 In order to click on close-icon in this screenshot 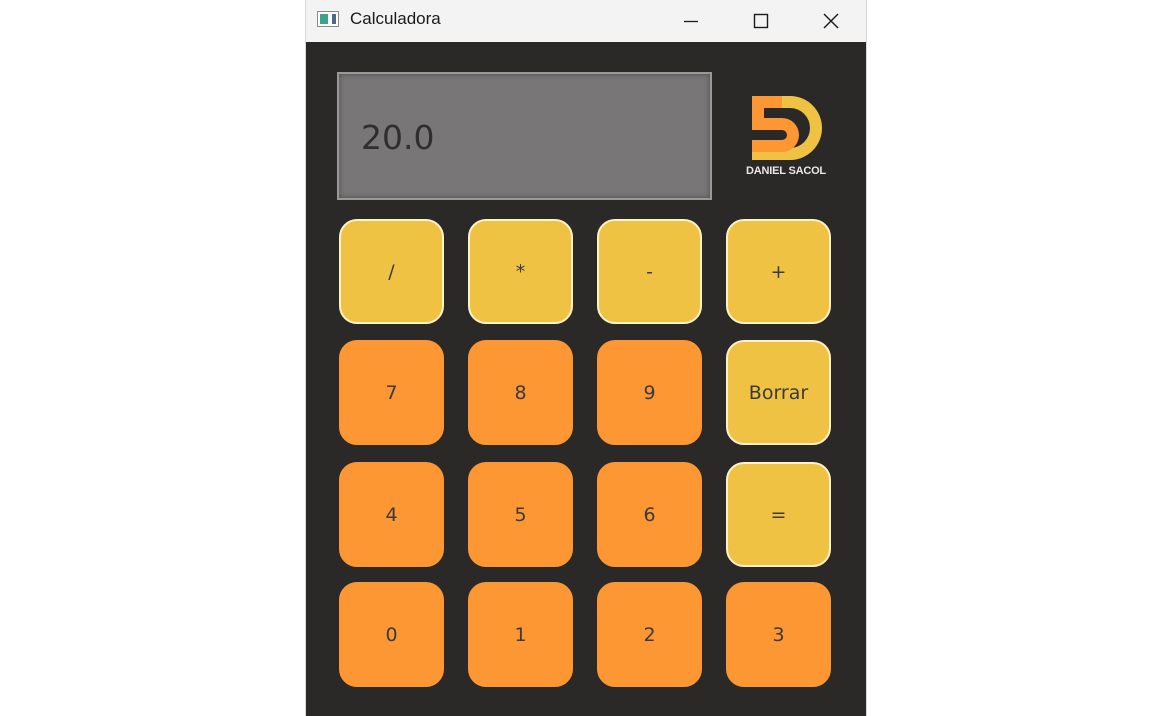, I will do `click(831, 21)`.